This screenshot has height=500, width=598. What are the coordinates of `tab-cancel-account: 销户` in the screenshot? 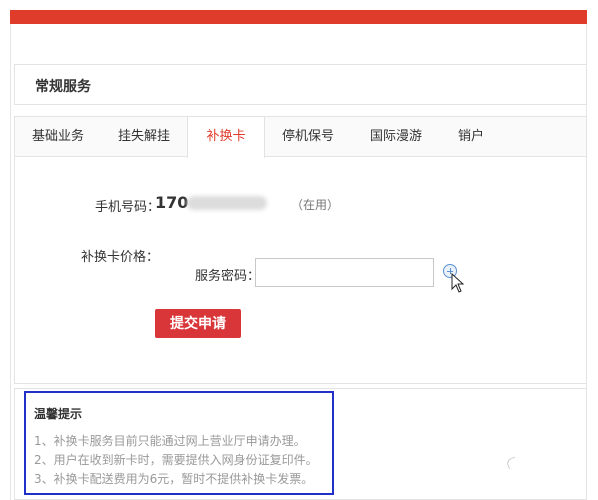 It's located at (471, 137).